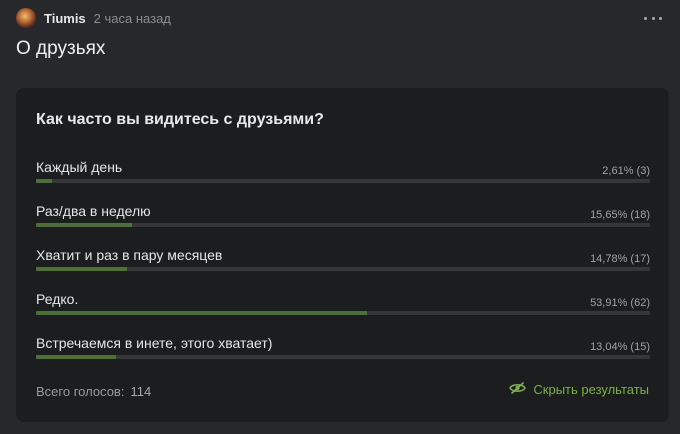  I want to click on post-time: 2 часа назад, so click(132, 18).